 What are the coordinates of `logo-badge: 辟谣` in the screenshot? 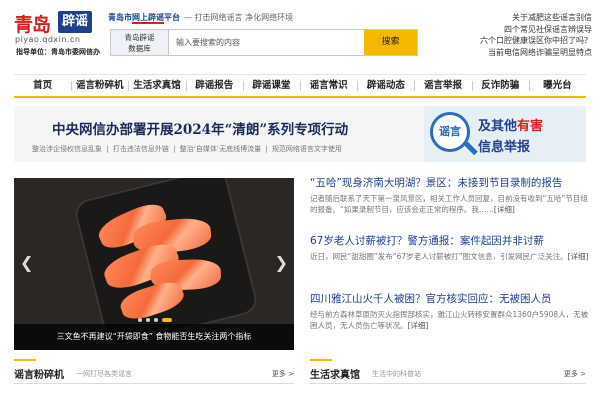 It's located at (75, 22).